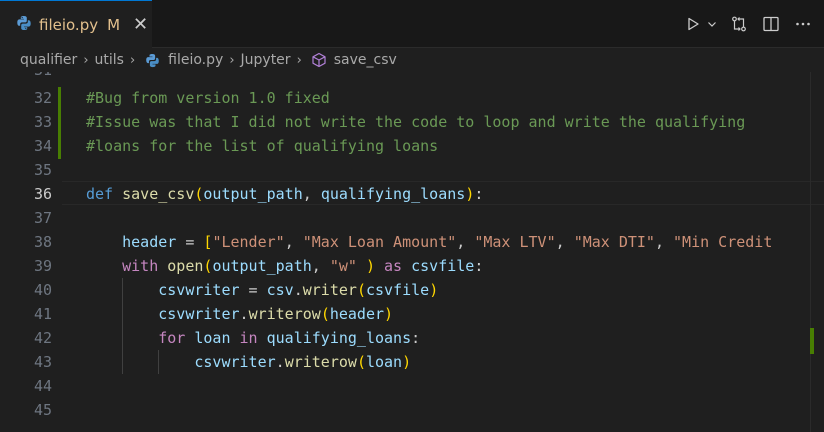 The image size is (824, 432). Describe the element at coordinates (693, 24) in the screenshot. I see `run-icon` at that location.